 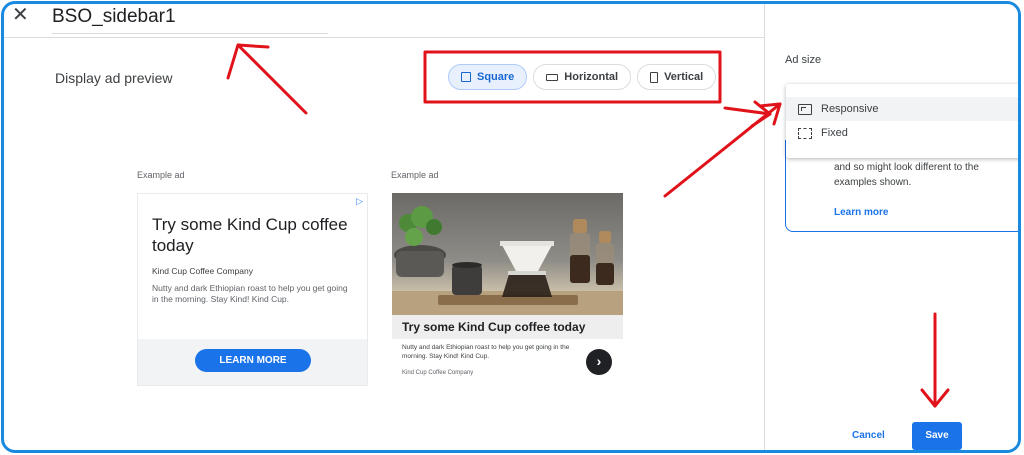 What do you see at coordinates (384, 37) in the screenshot?
I see `header-divider` at bounding box center [384, 37].